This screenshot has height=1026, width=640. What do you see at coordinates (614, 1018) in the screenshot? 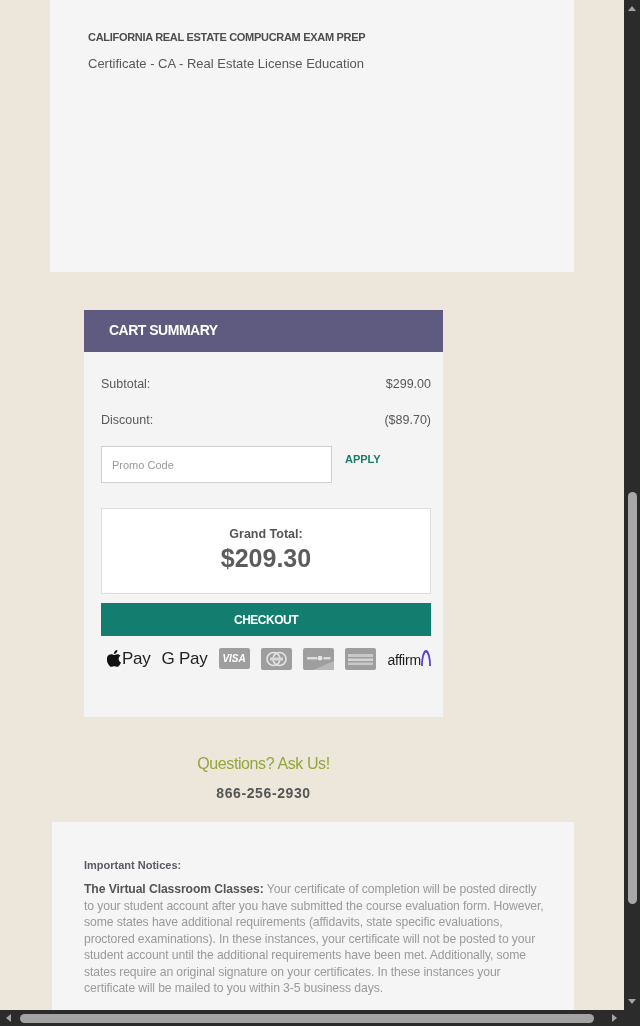
I see `right-arrow-icon` at bounding box center [614, 1018].